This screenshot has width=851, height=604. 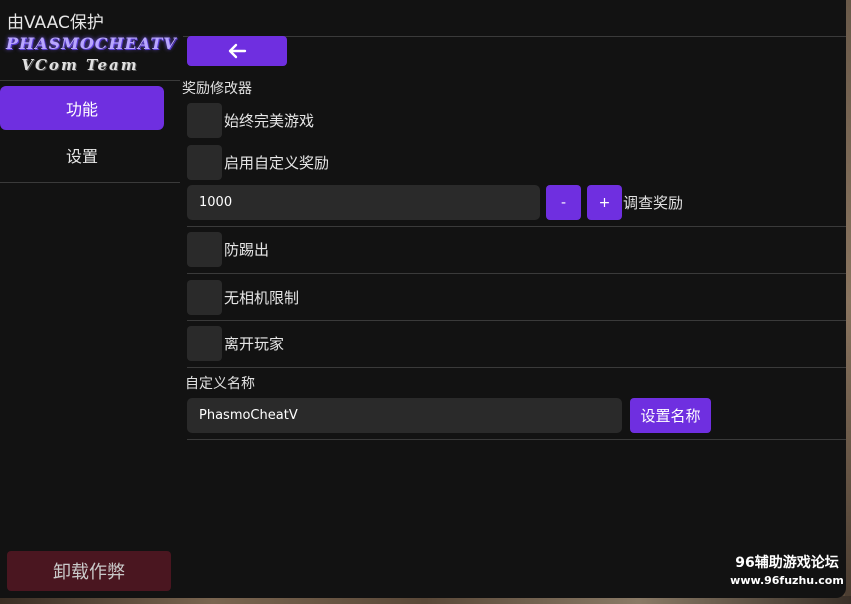 I want to click on leave-player-row: 离开玩家, so click(x=235, y=343).